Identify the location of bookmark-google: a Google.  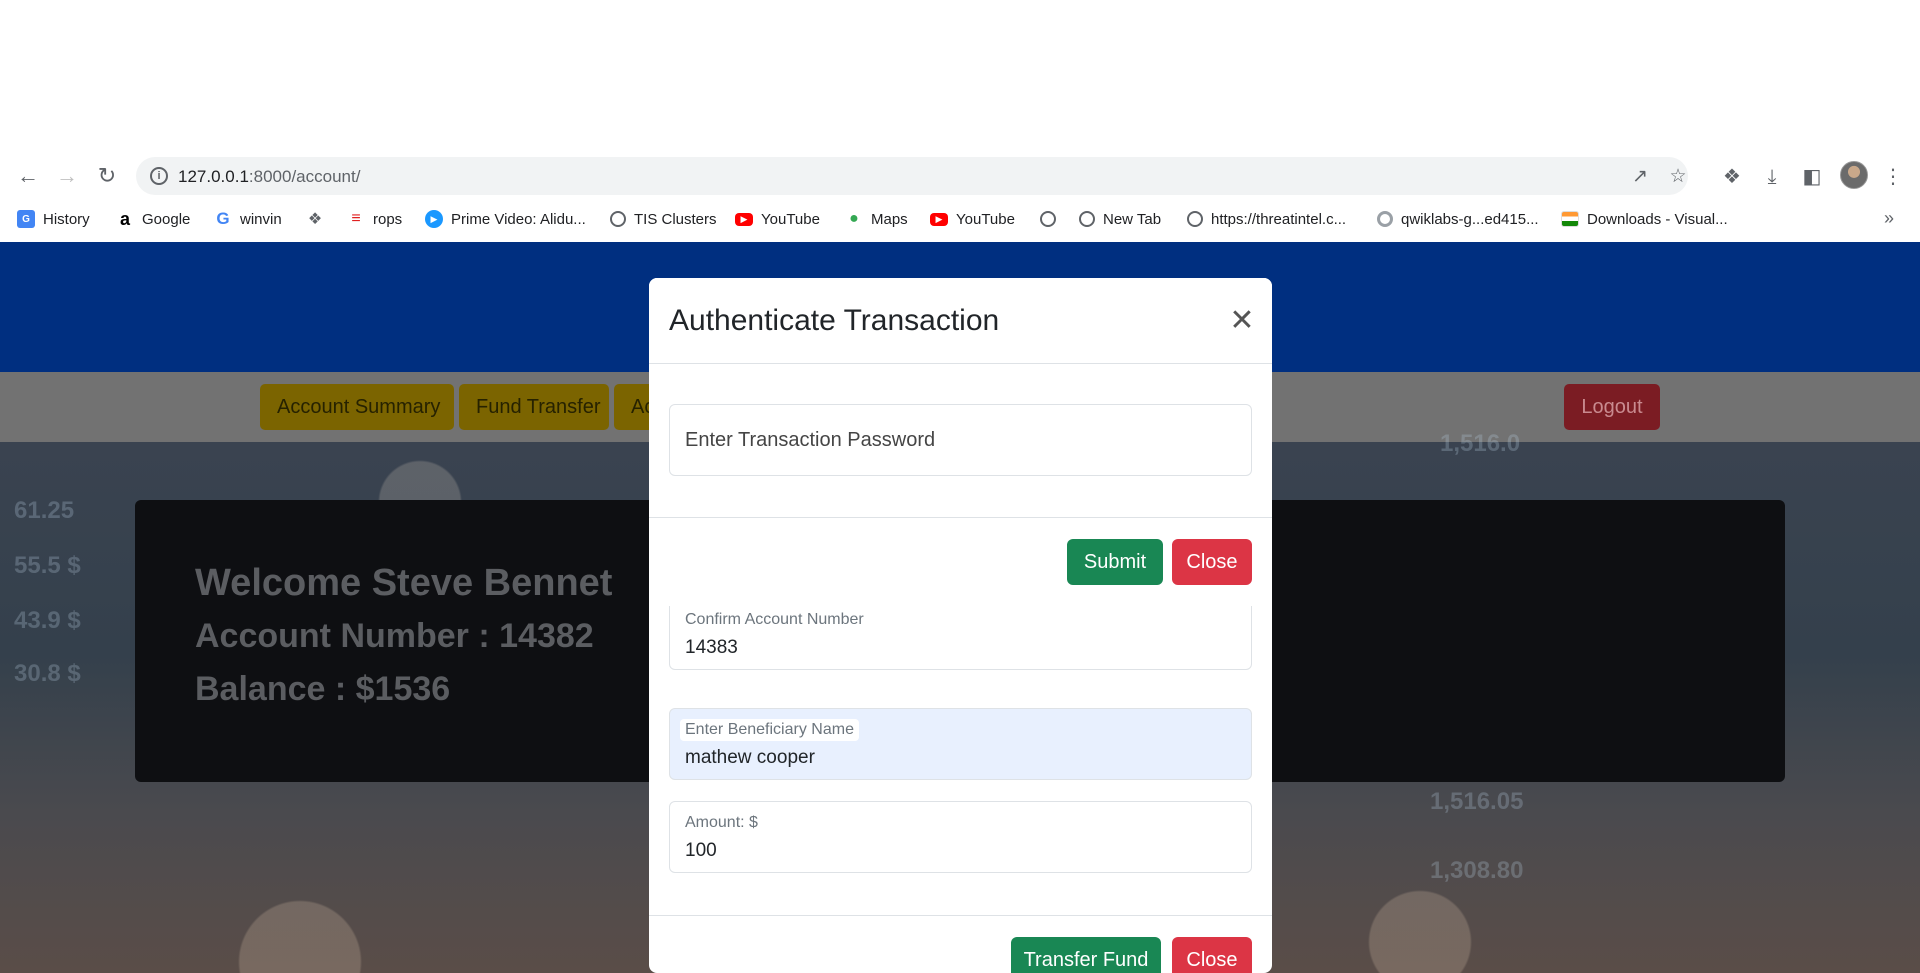
(153, 219).